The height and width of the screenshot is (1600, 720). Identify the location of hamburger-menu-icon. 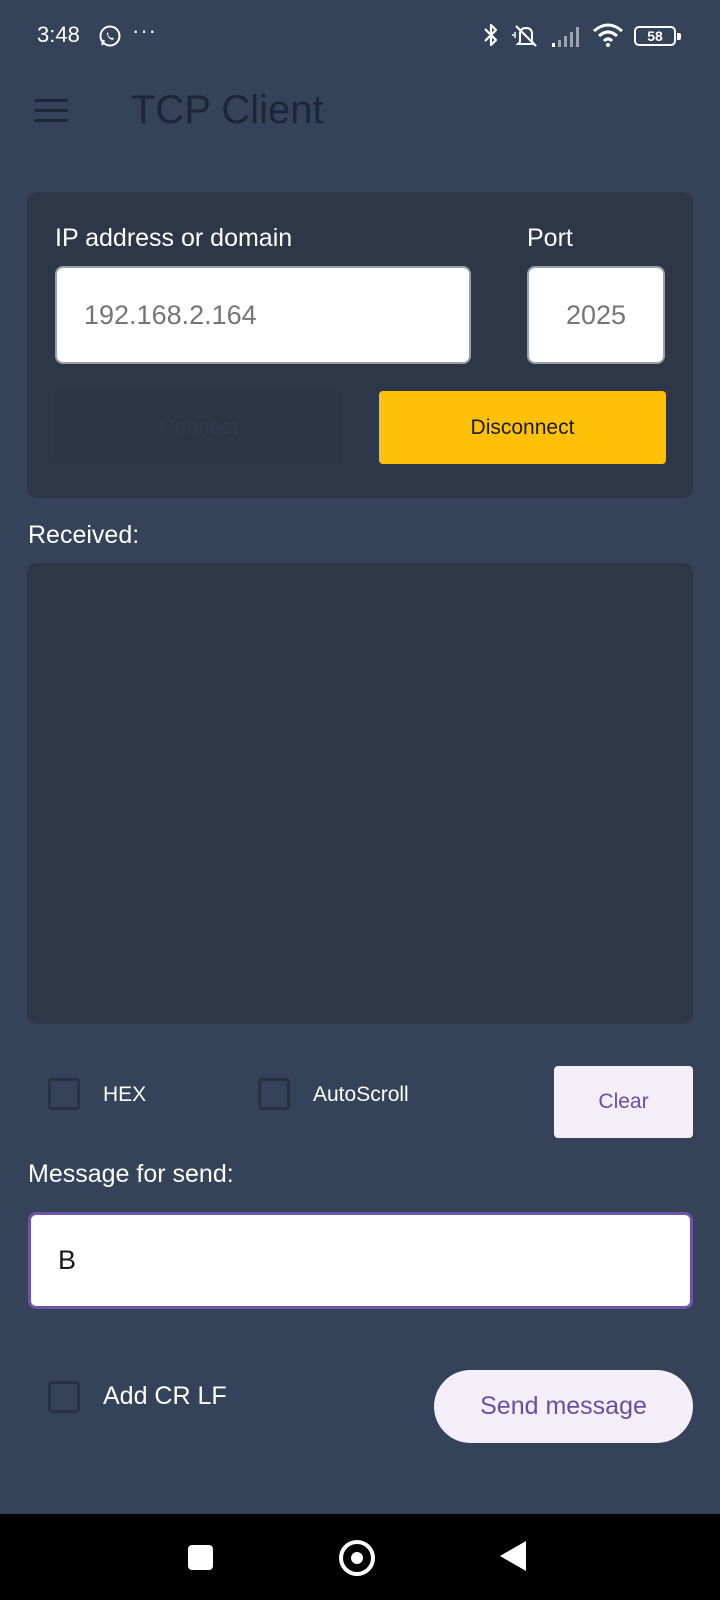
(51, 112).